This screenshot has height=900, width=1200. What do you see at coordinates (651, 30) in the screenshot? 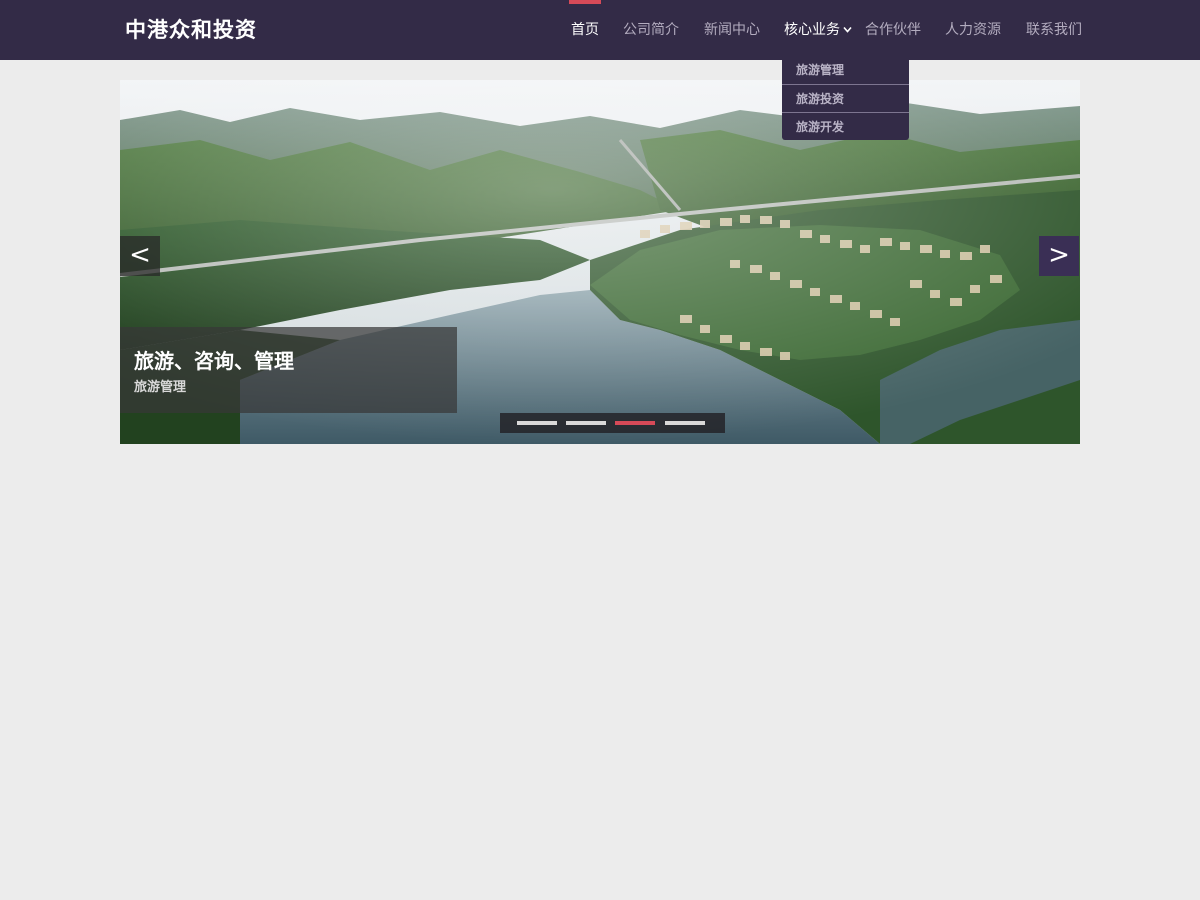
I see `nav-item-about: 公司简介` at bounding box center [651, 30].